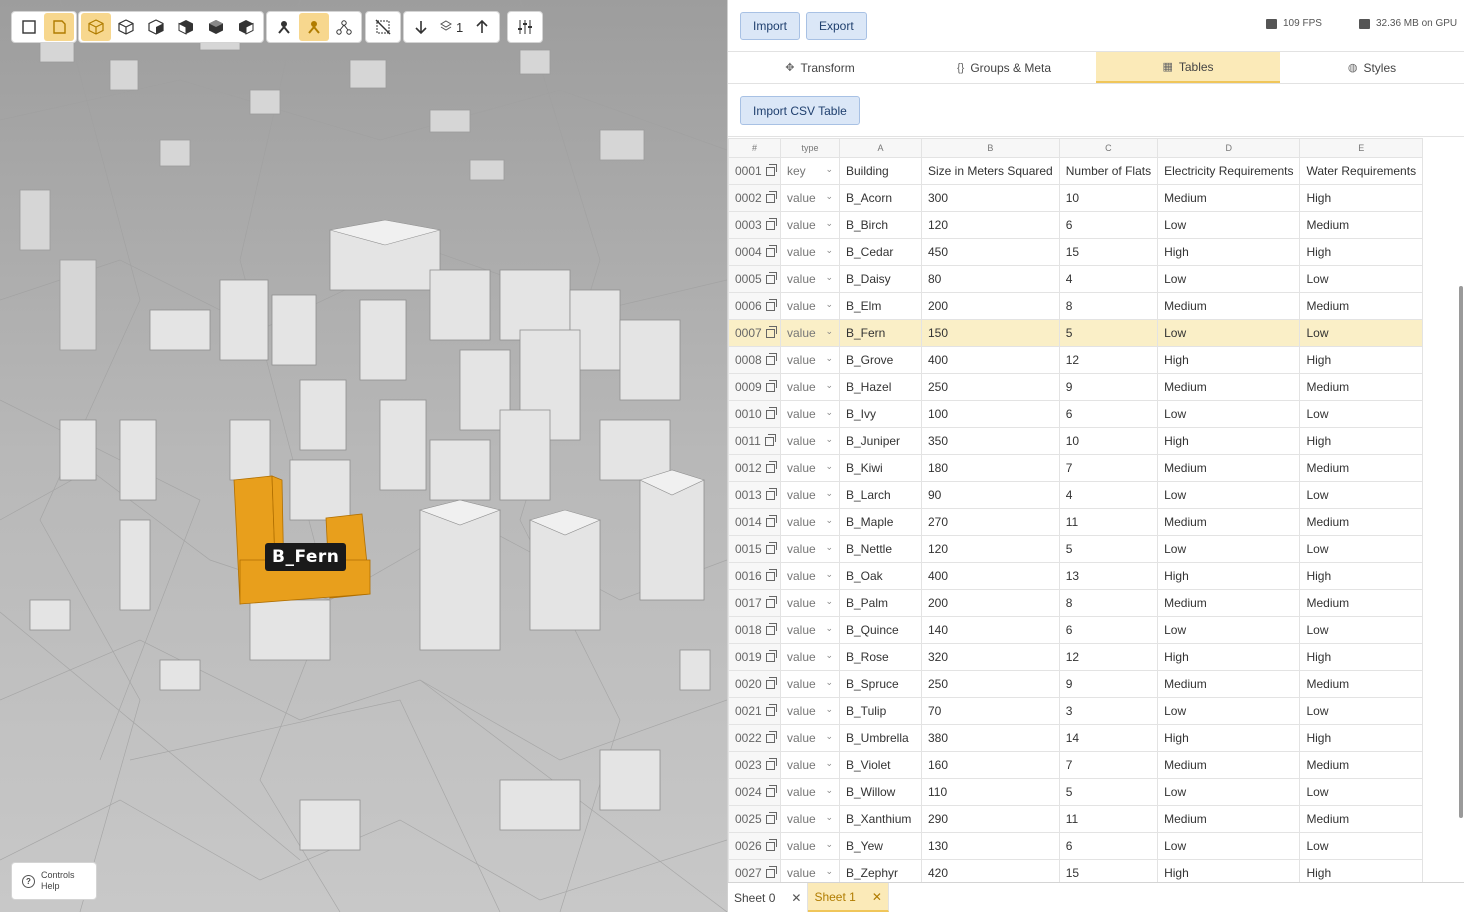 The image size is (1464, 912). What do you see at coordinates (990, 522) in the screenshot?
I see `cell-b: 270` at bounding box center [990, 522].